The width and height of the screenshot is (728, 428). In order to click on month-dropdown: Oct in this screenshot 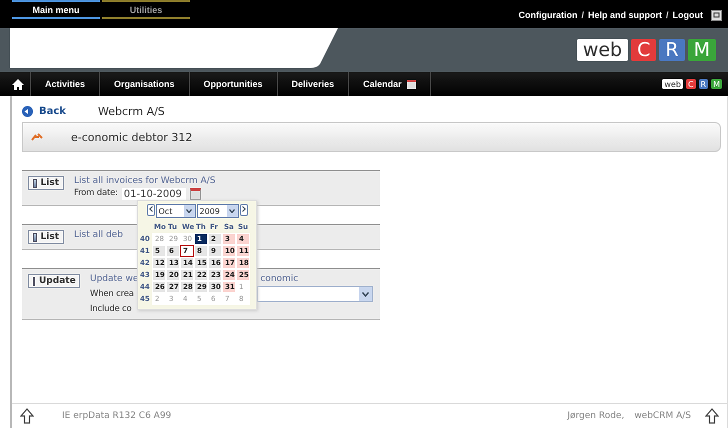, I will do `click(176, 211)`.